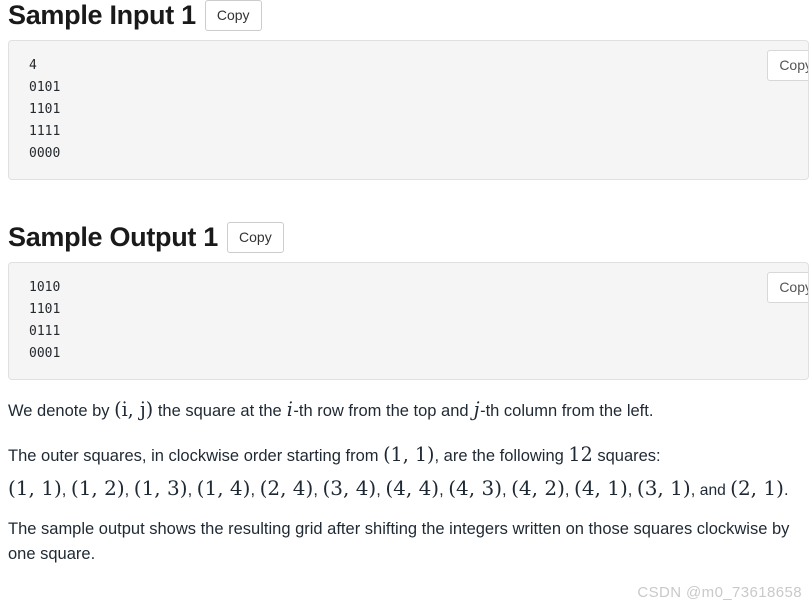  What do you see at coordinates (719, 592) in the screenshot?
I see `csdn-watermark: CSDN @m0_73618658` at bounding box center [719, 592].